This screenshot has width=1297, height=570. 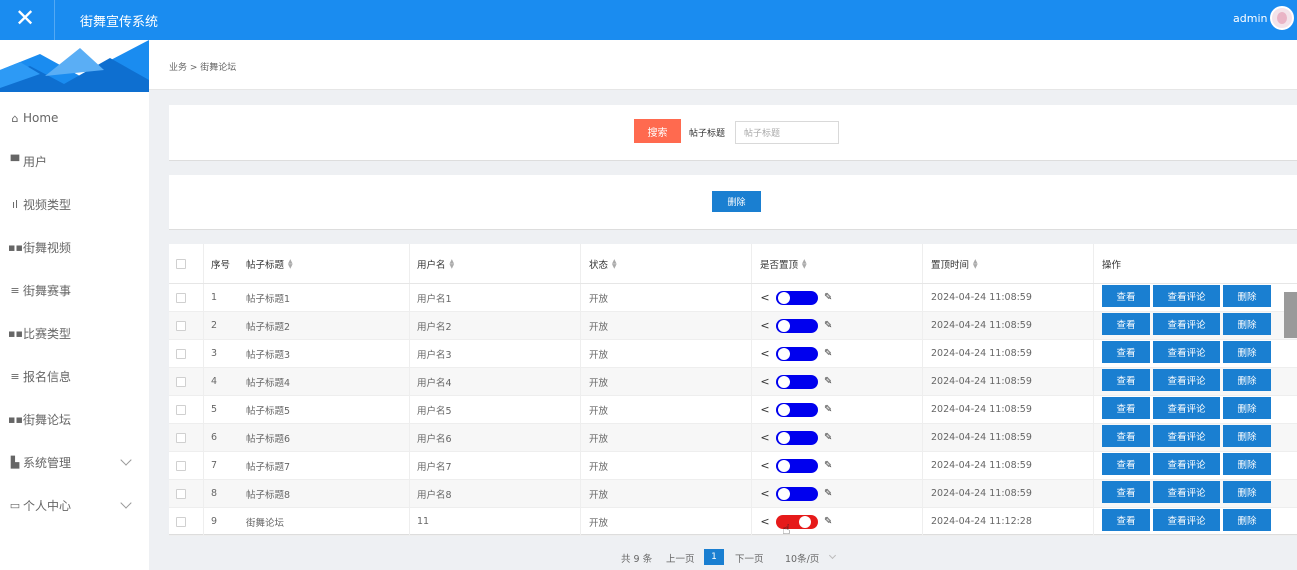 What do you see at coordinates (74, 204) in the screenshot?
I see `sidebar-item-video-type: ıl 视频类型` at bounding box center [74, 204].